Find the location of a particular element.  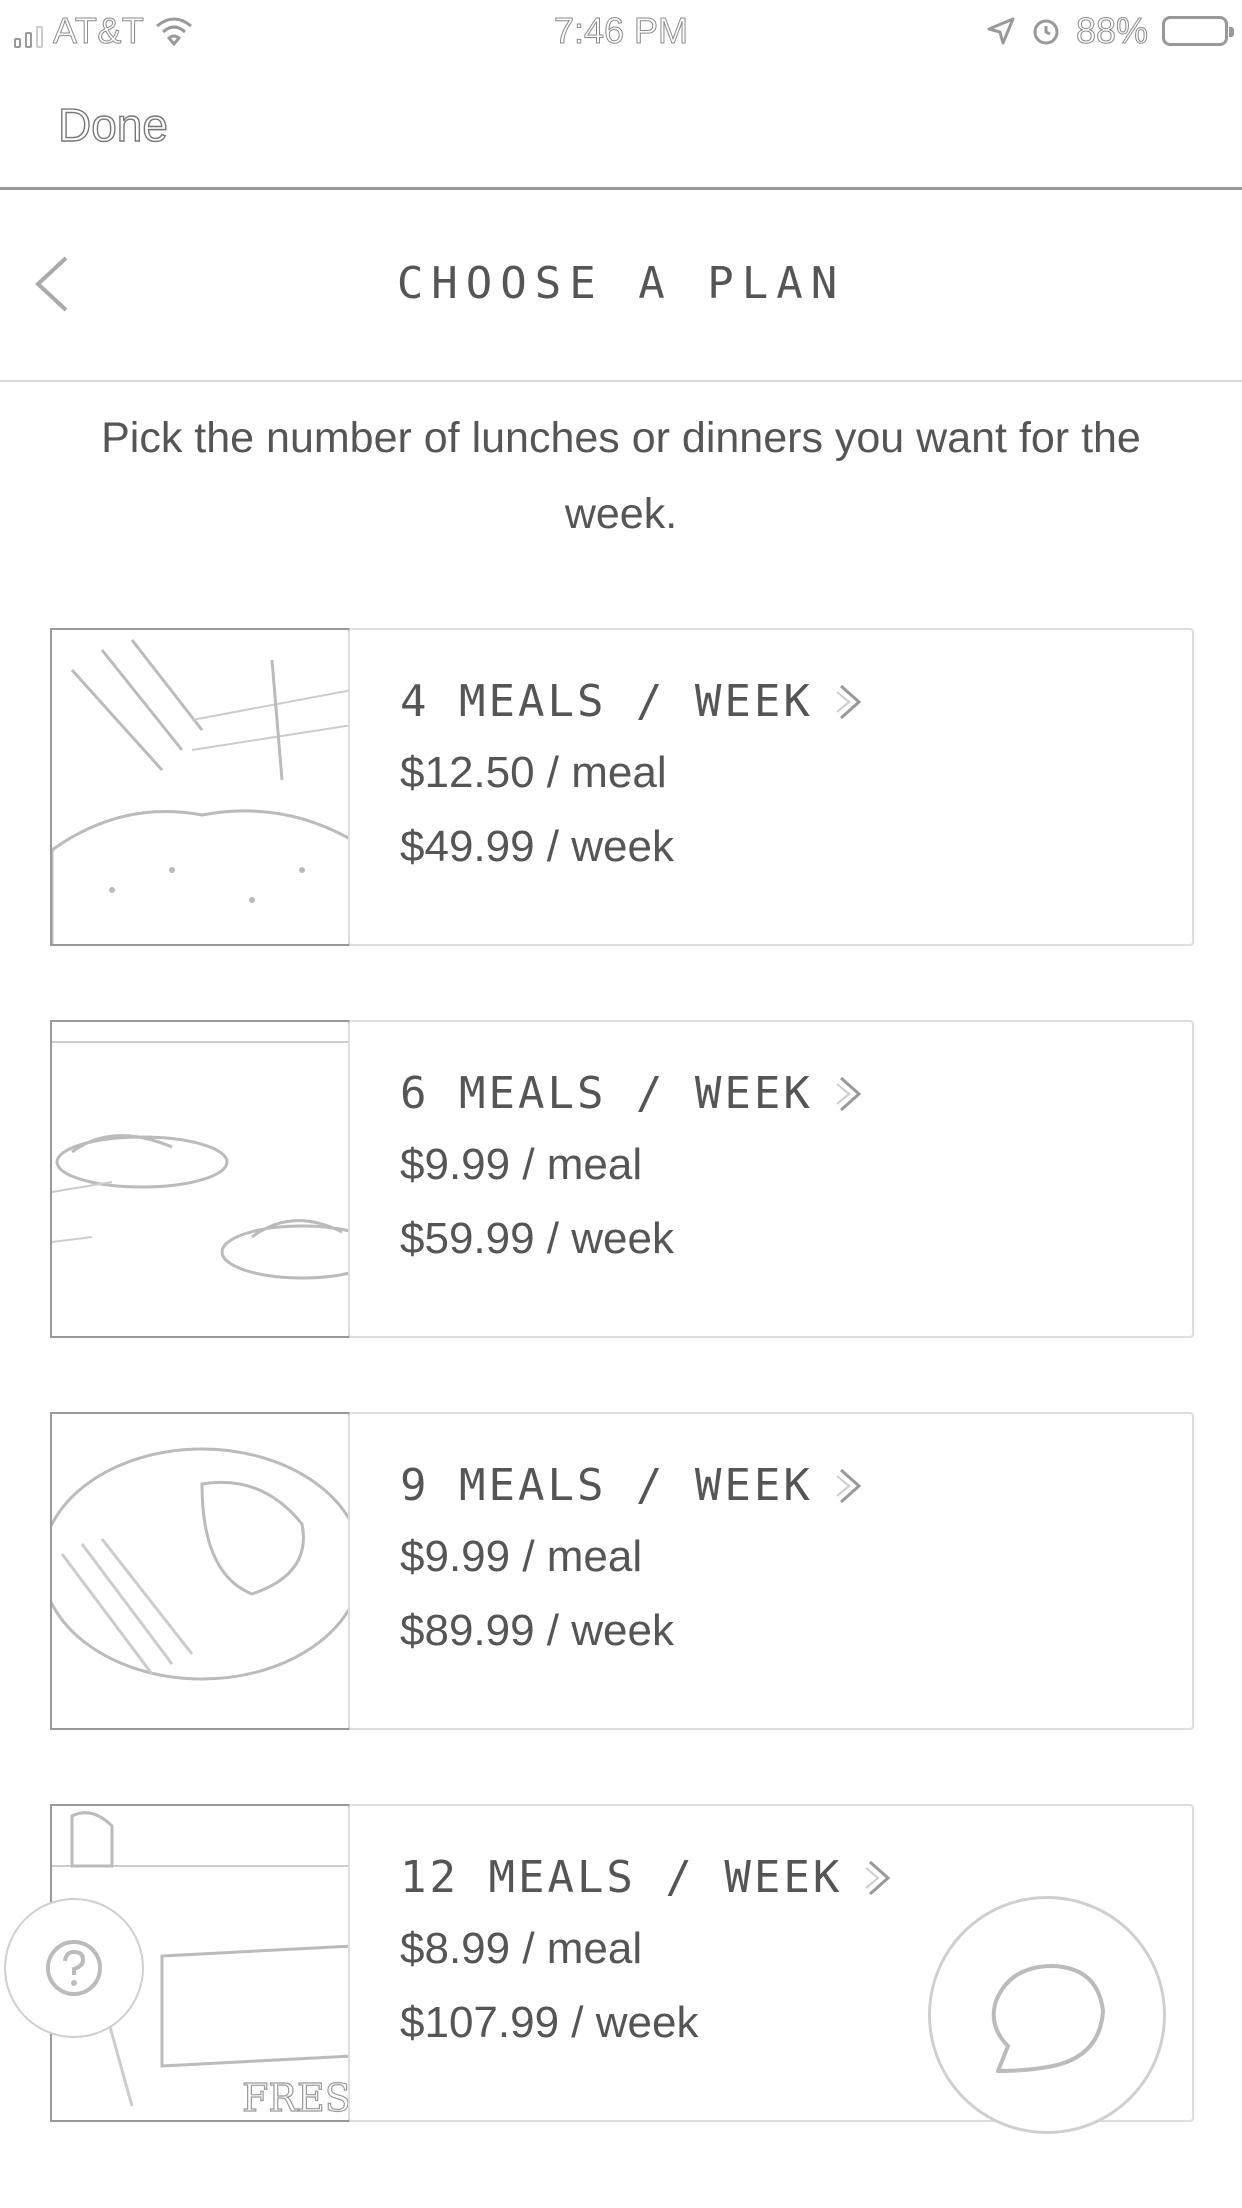

battery-percentage: 88% is located at coordinates (1111, 31).